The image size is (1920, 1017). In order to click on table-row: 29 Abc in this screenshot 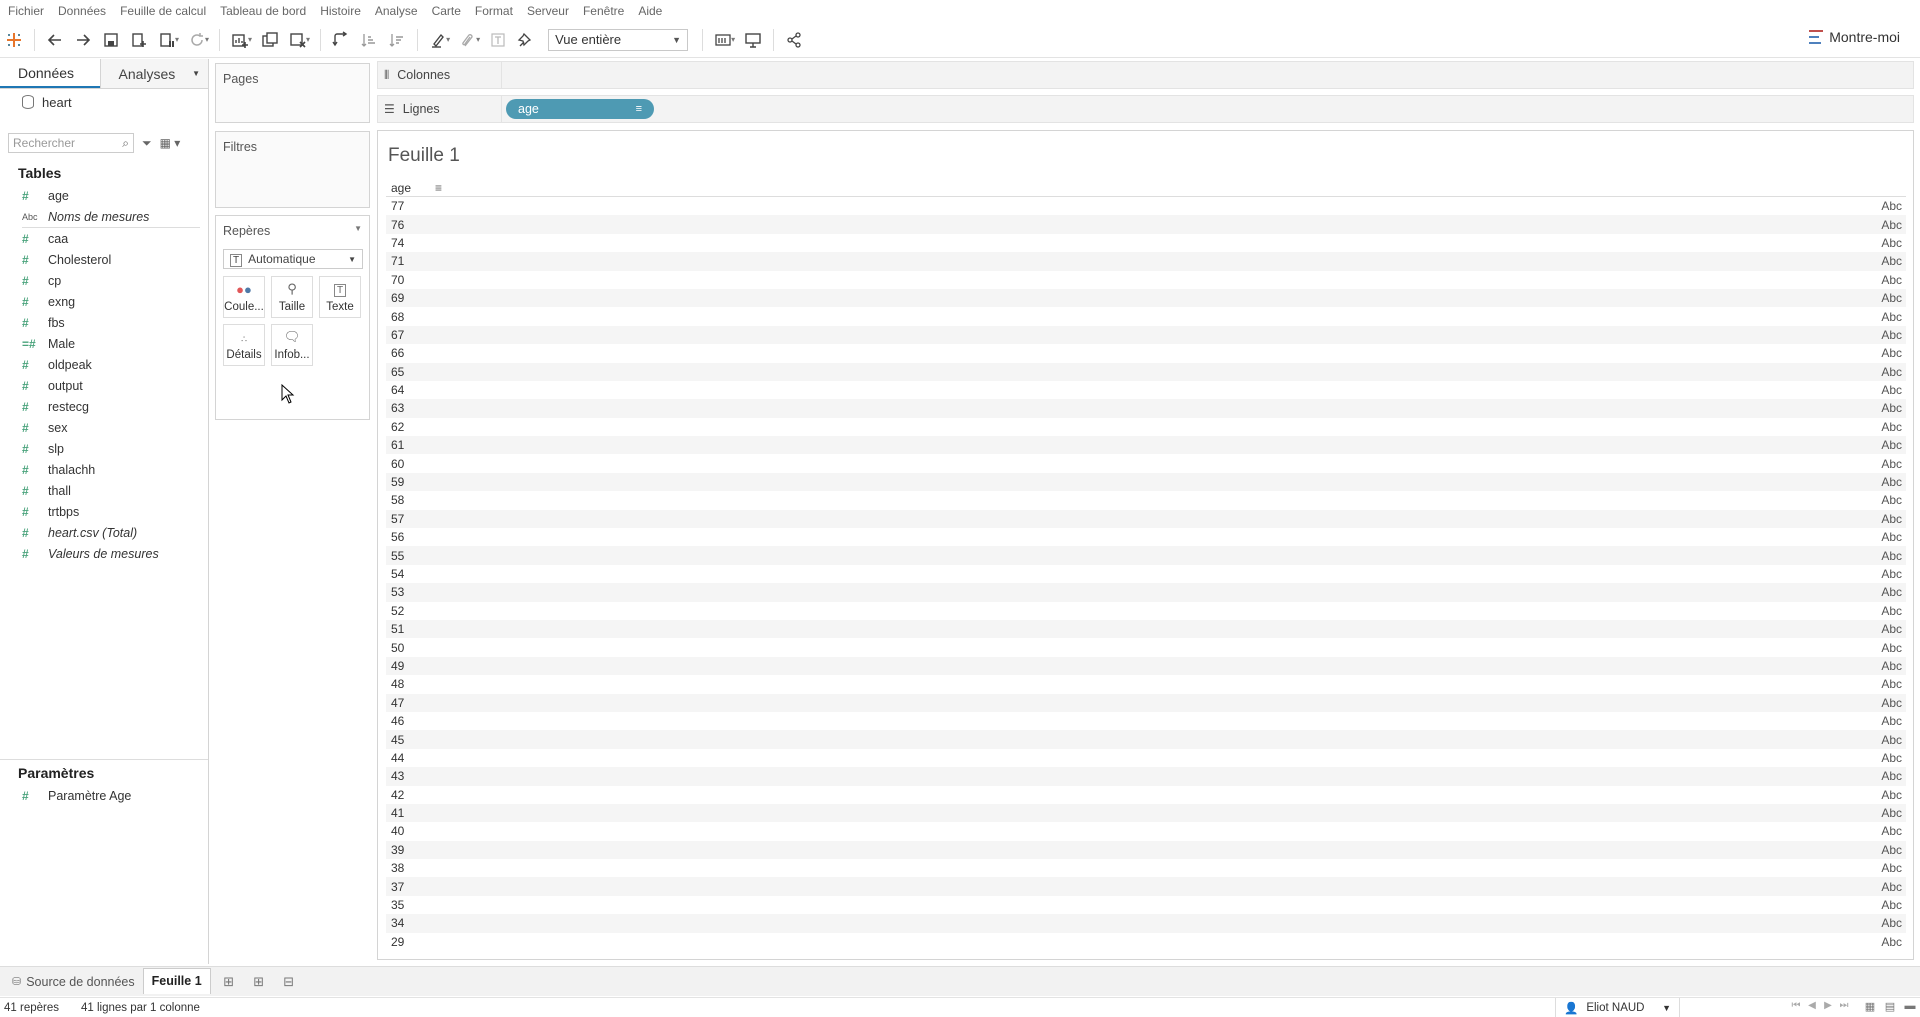, I will do `click(1146, 942)`.